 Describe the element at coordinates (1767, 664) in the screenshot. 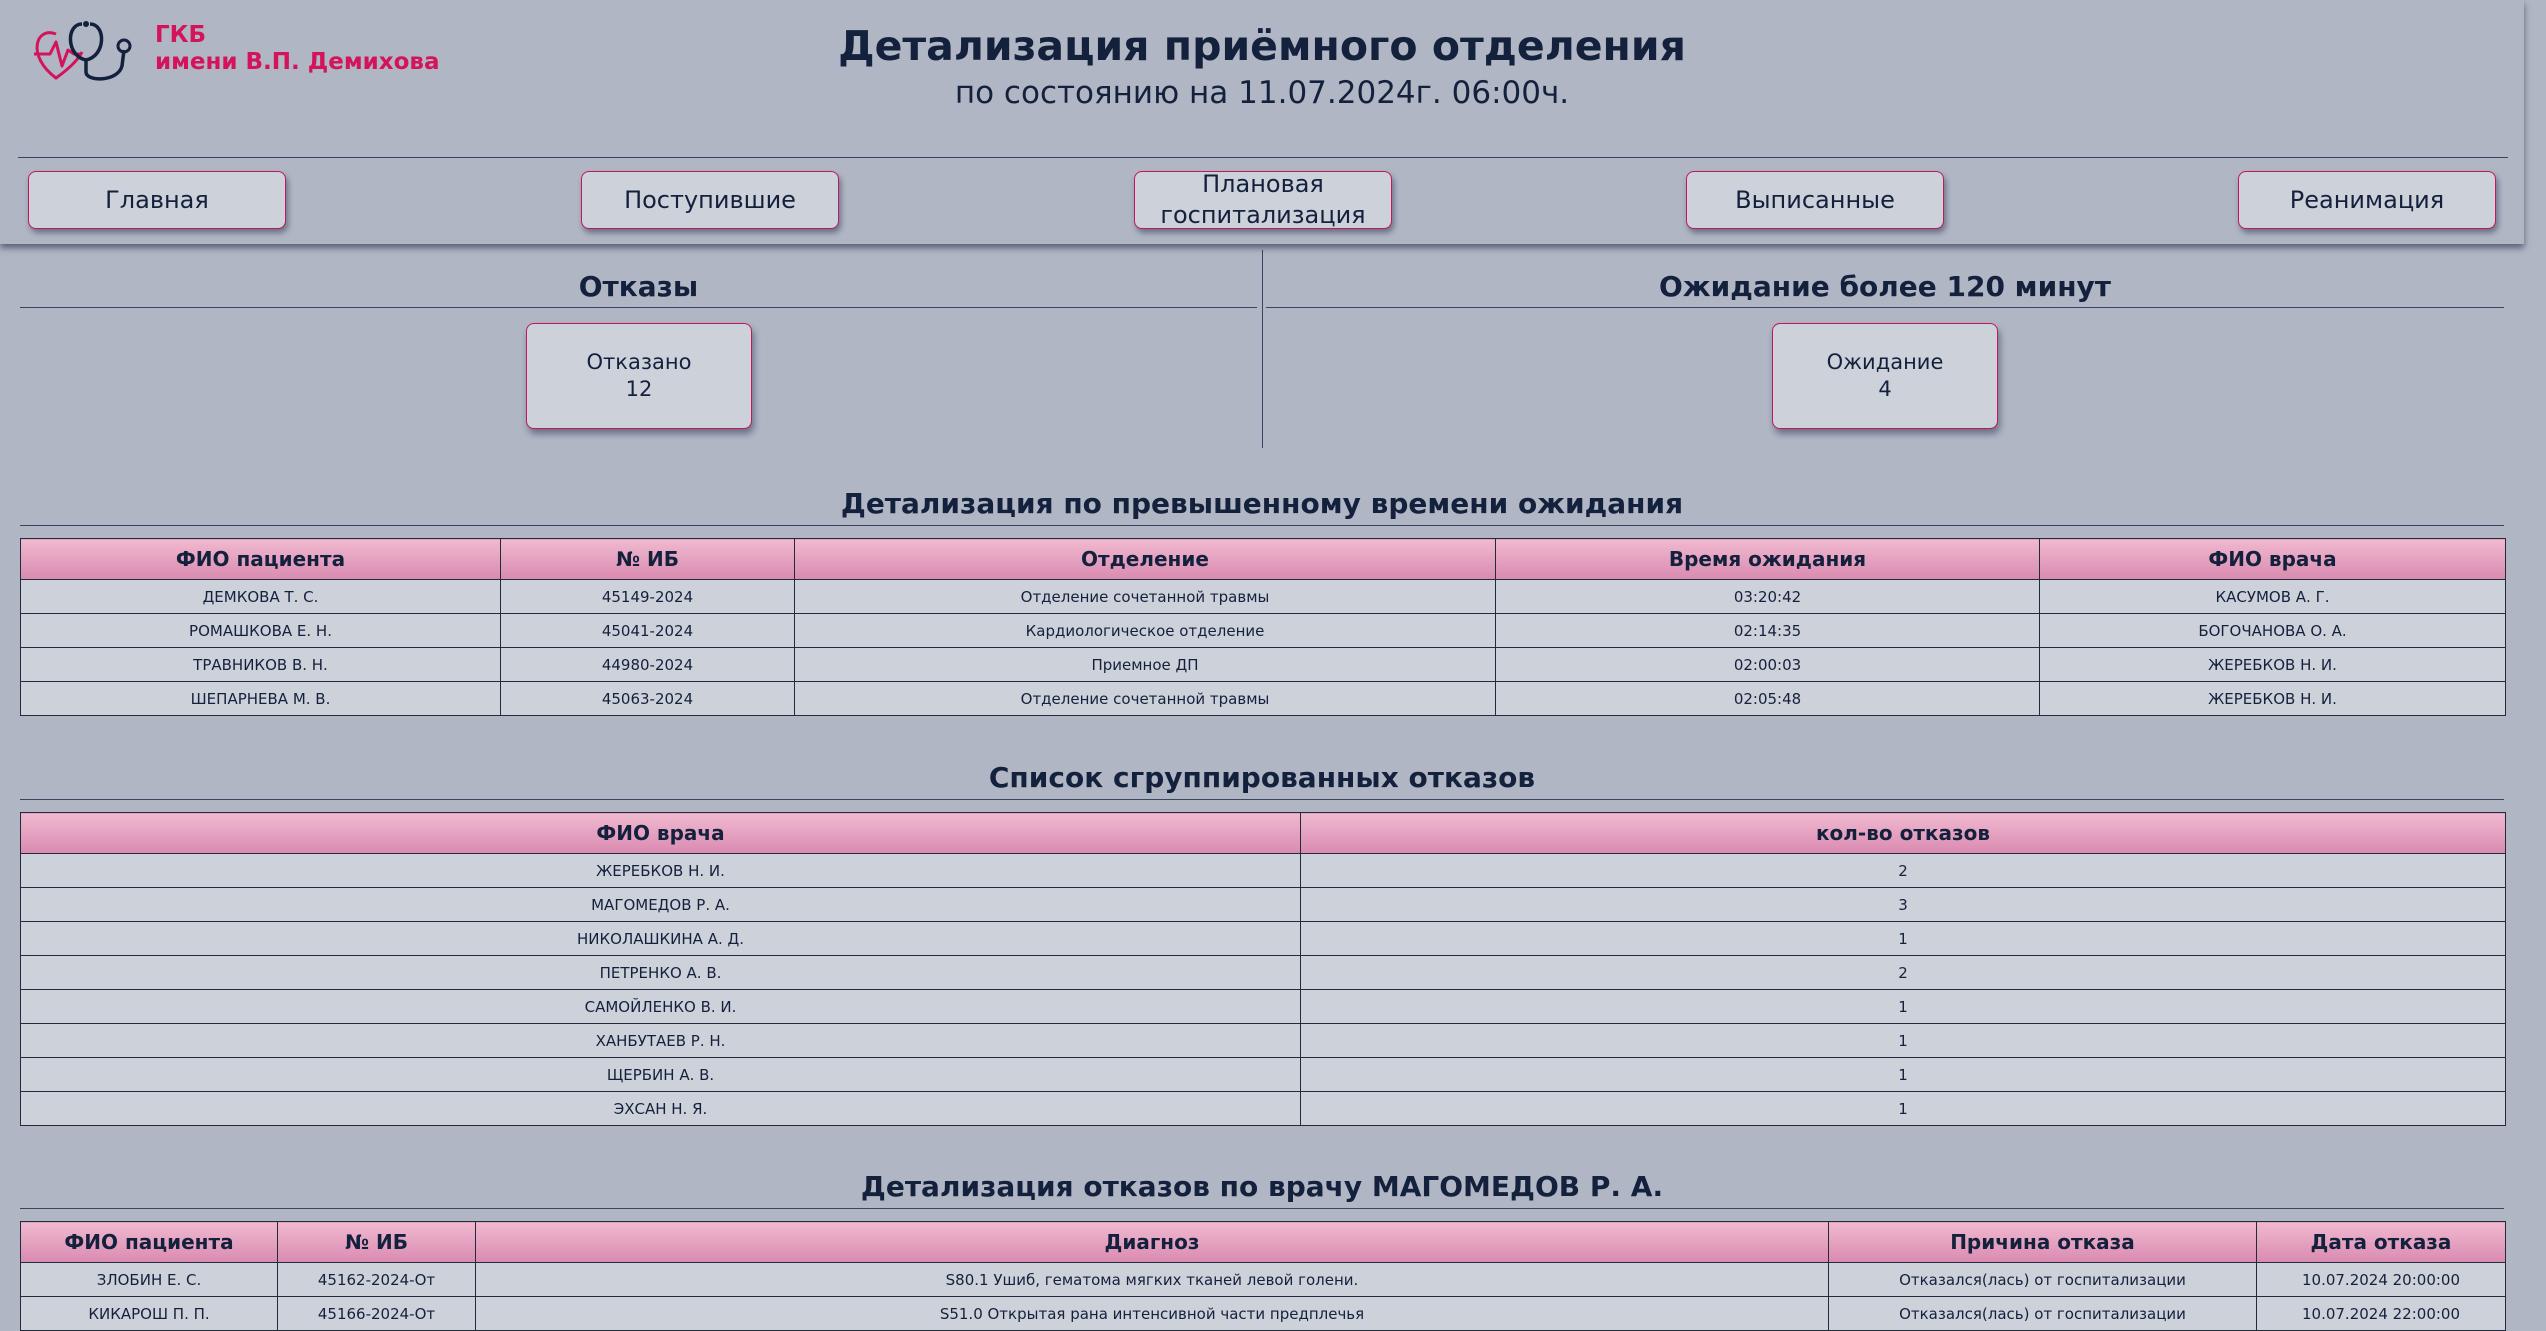

I see `wait-time-cell: 02:00:03` at that location.